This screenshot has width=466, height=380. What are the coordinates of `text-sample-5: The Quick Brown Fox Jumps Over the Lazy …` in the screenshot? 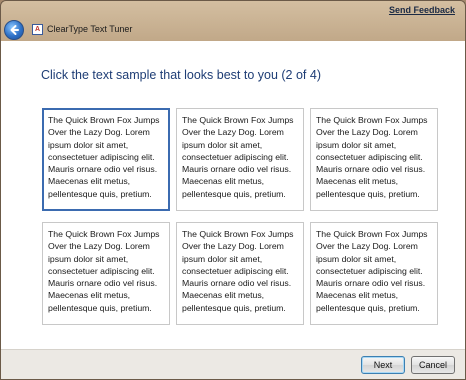 It's located at (240, 273).